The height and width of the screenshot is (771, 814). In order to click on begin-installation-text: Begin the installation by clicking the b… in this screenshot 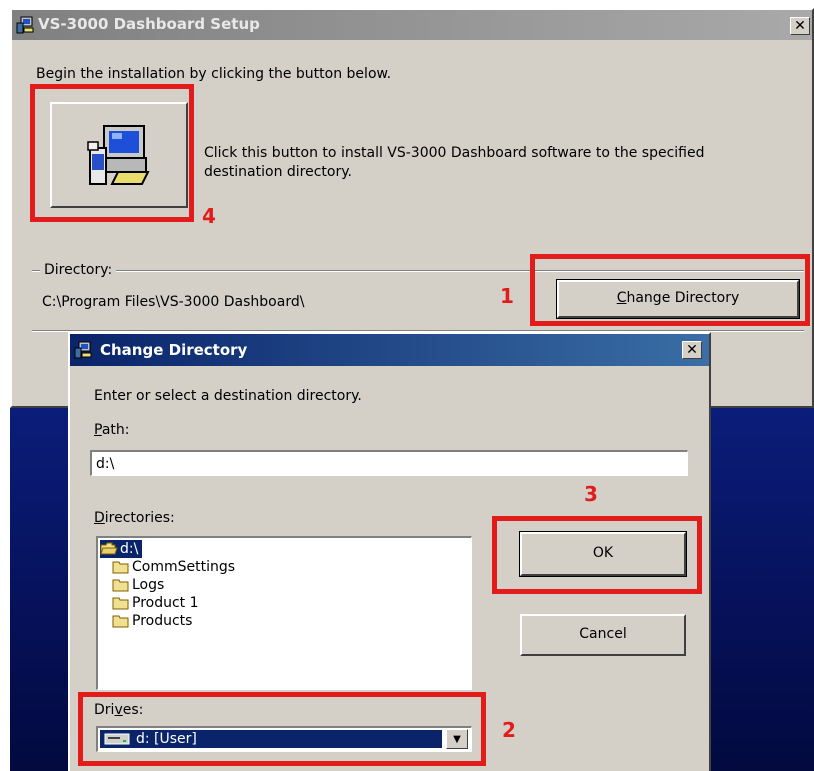, I will do `click(214, 74)`.